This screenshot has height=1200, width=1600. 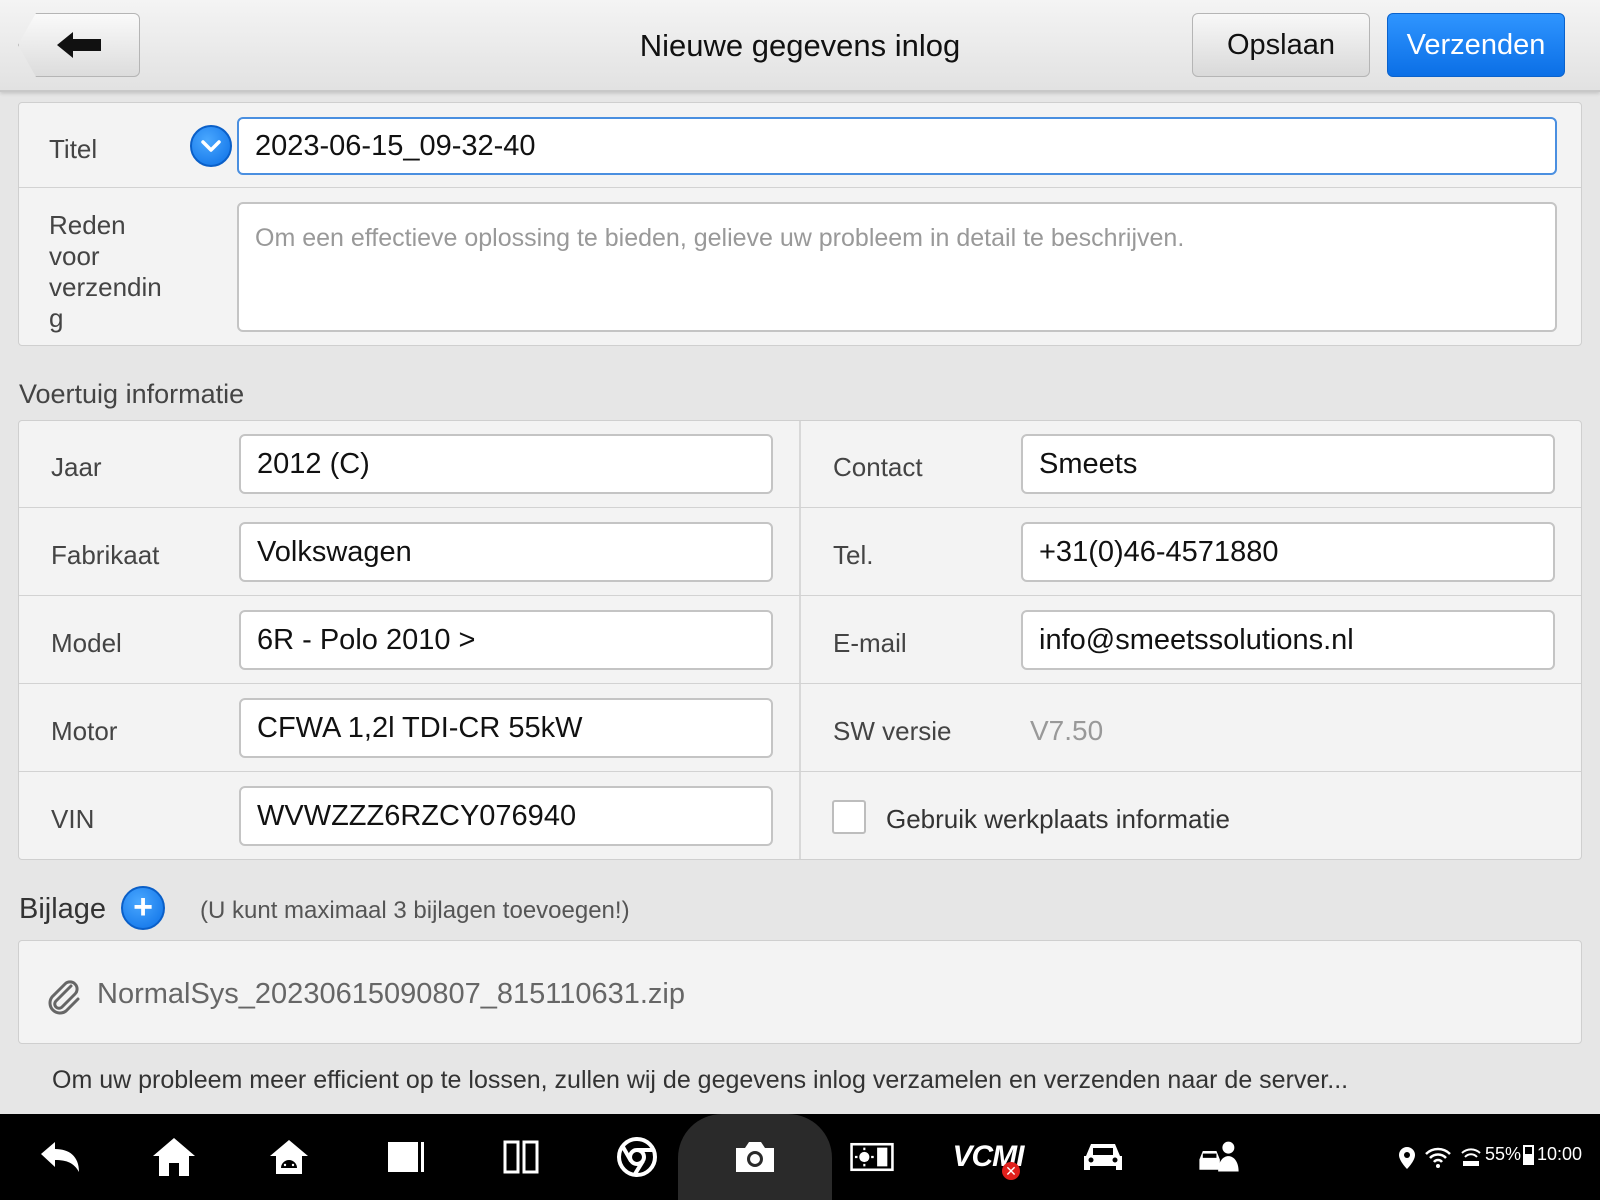 I want to click on attachment-section-title: Bijlage, so click(x=63, y=909).